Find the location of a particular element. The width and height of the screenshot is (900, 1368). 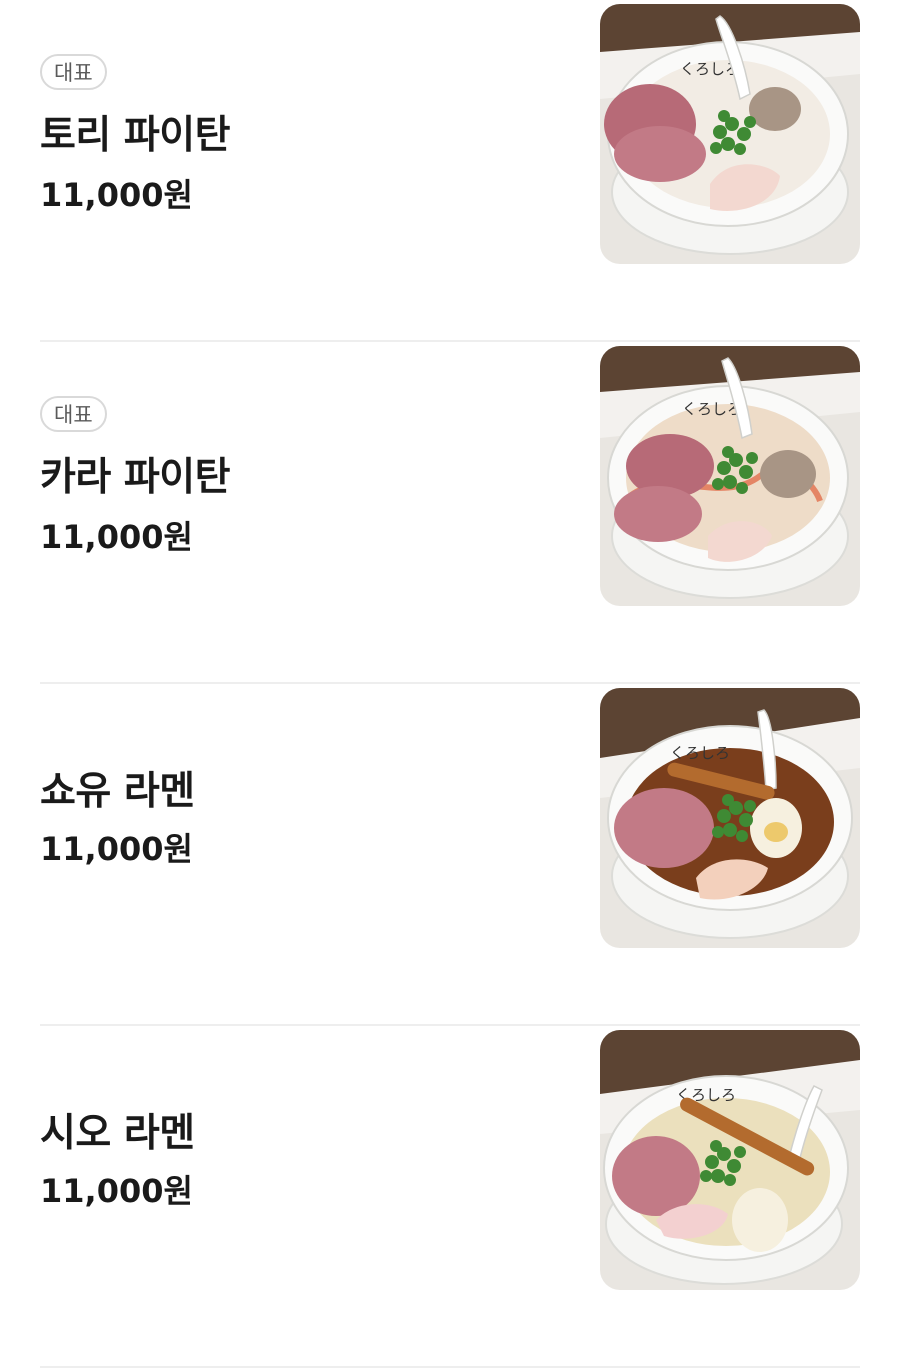

menu-item-name: 시오 라멘 is located at coordinates (117, 1133).